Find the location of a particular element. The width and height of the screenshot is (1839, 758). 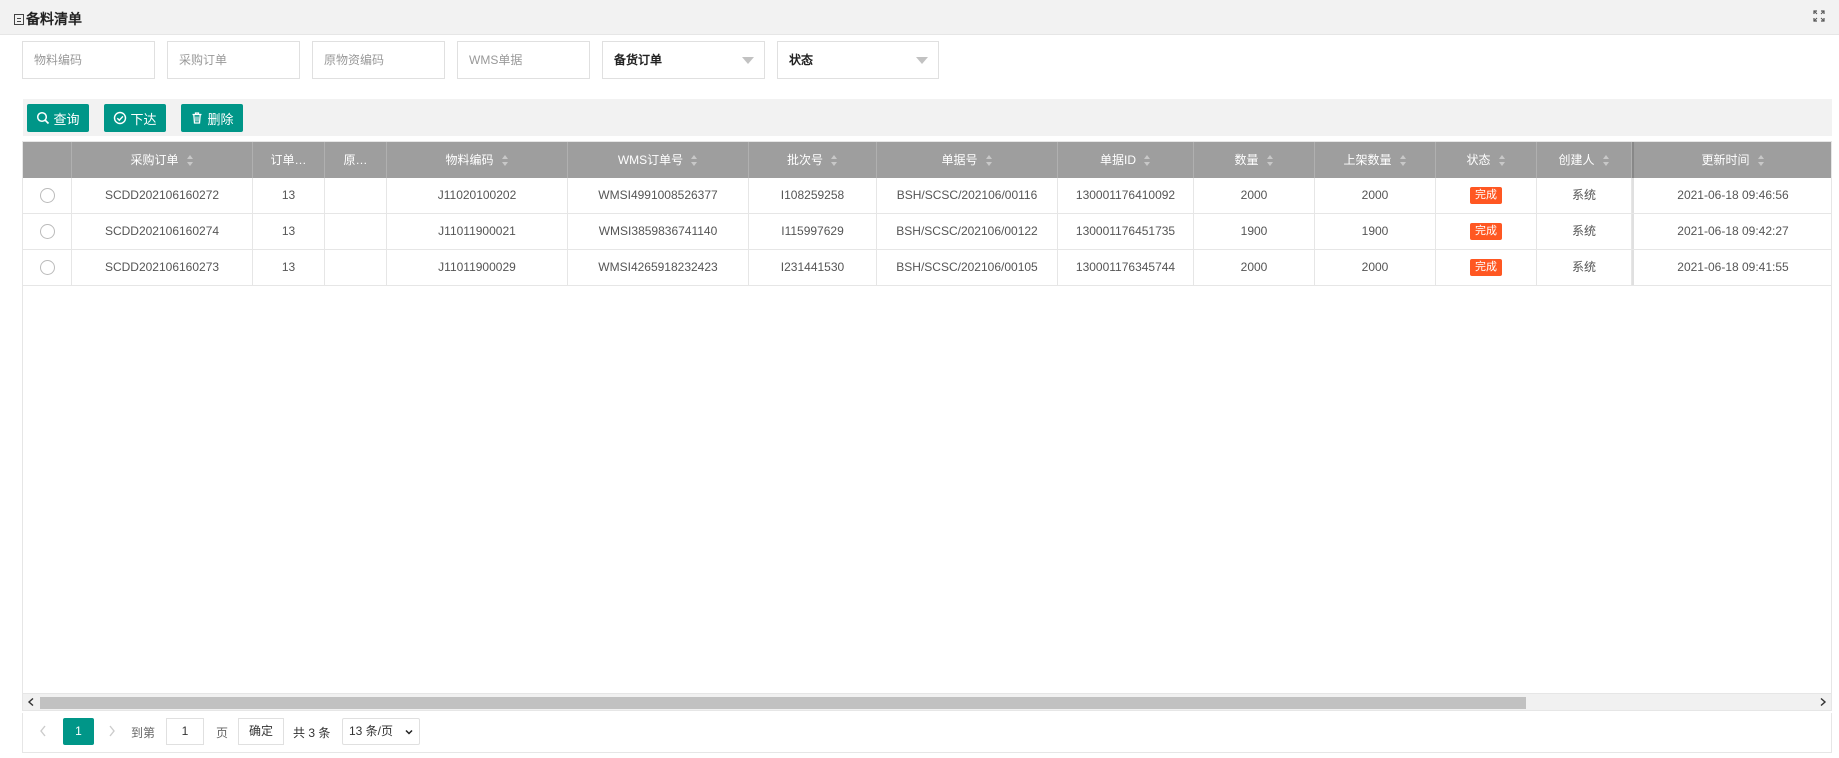

header-status: 状态 is located at coordinates (1486, 160).